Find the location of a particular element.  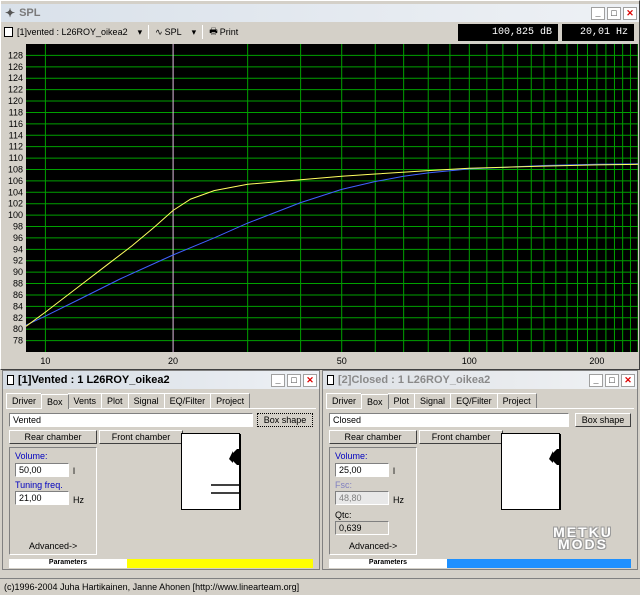

y-tick-label: 84 is located at coordinates (18, 306).